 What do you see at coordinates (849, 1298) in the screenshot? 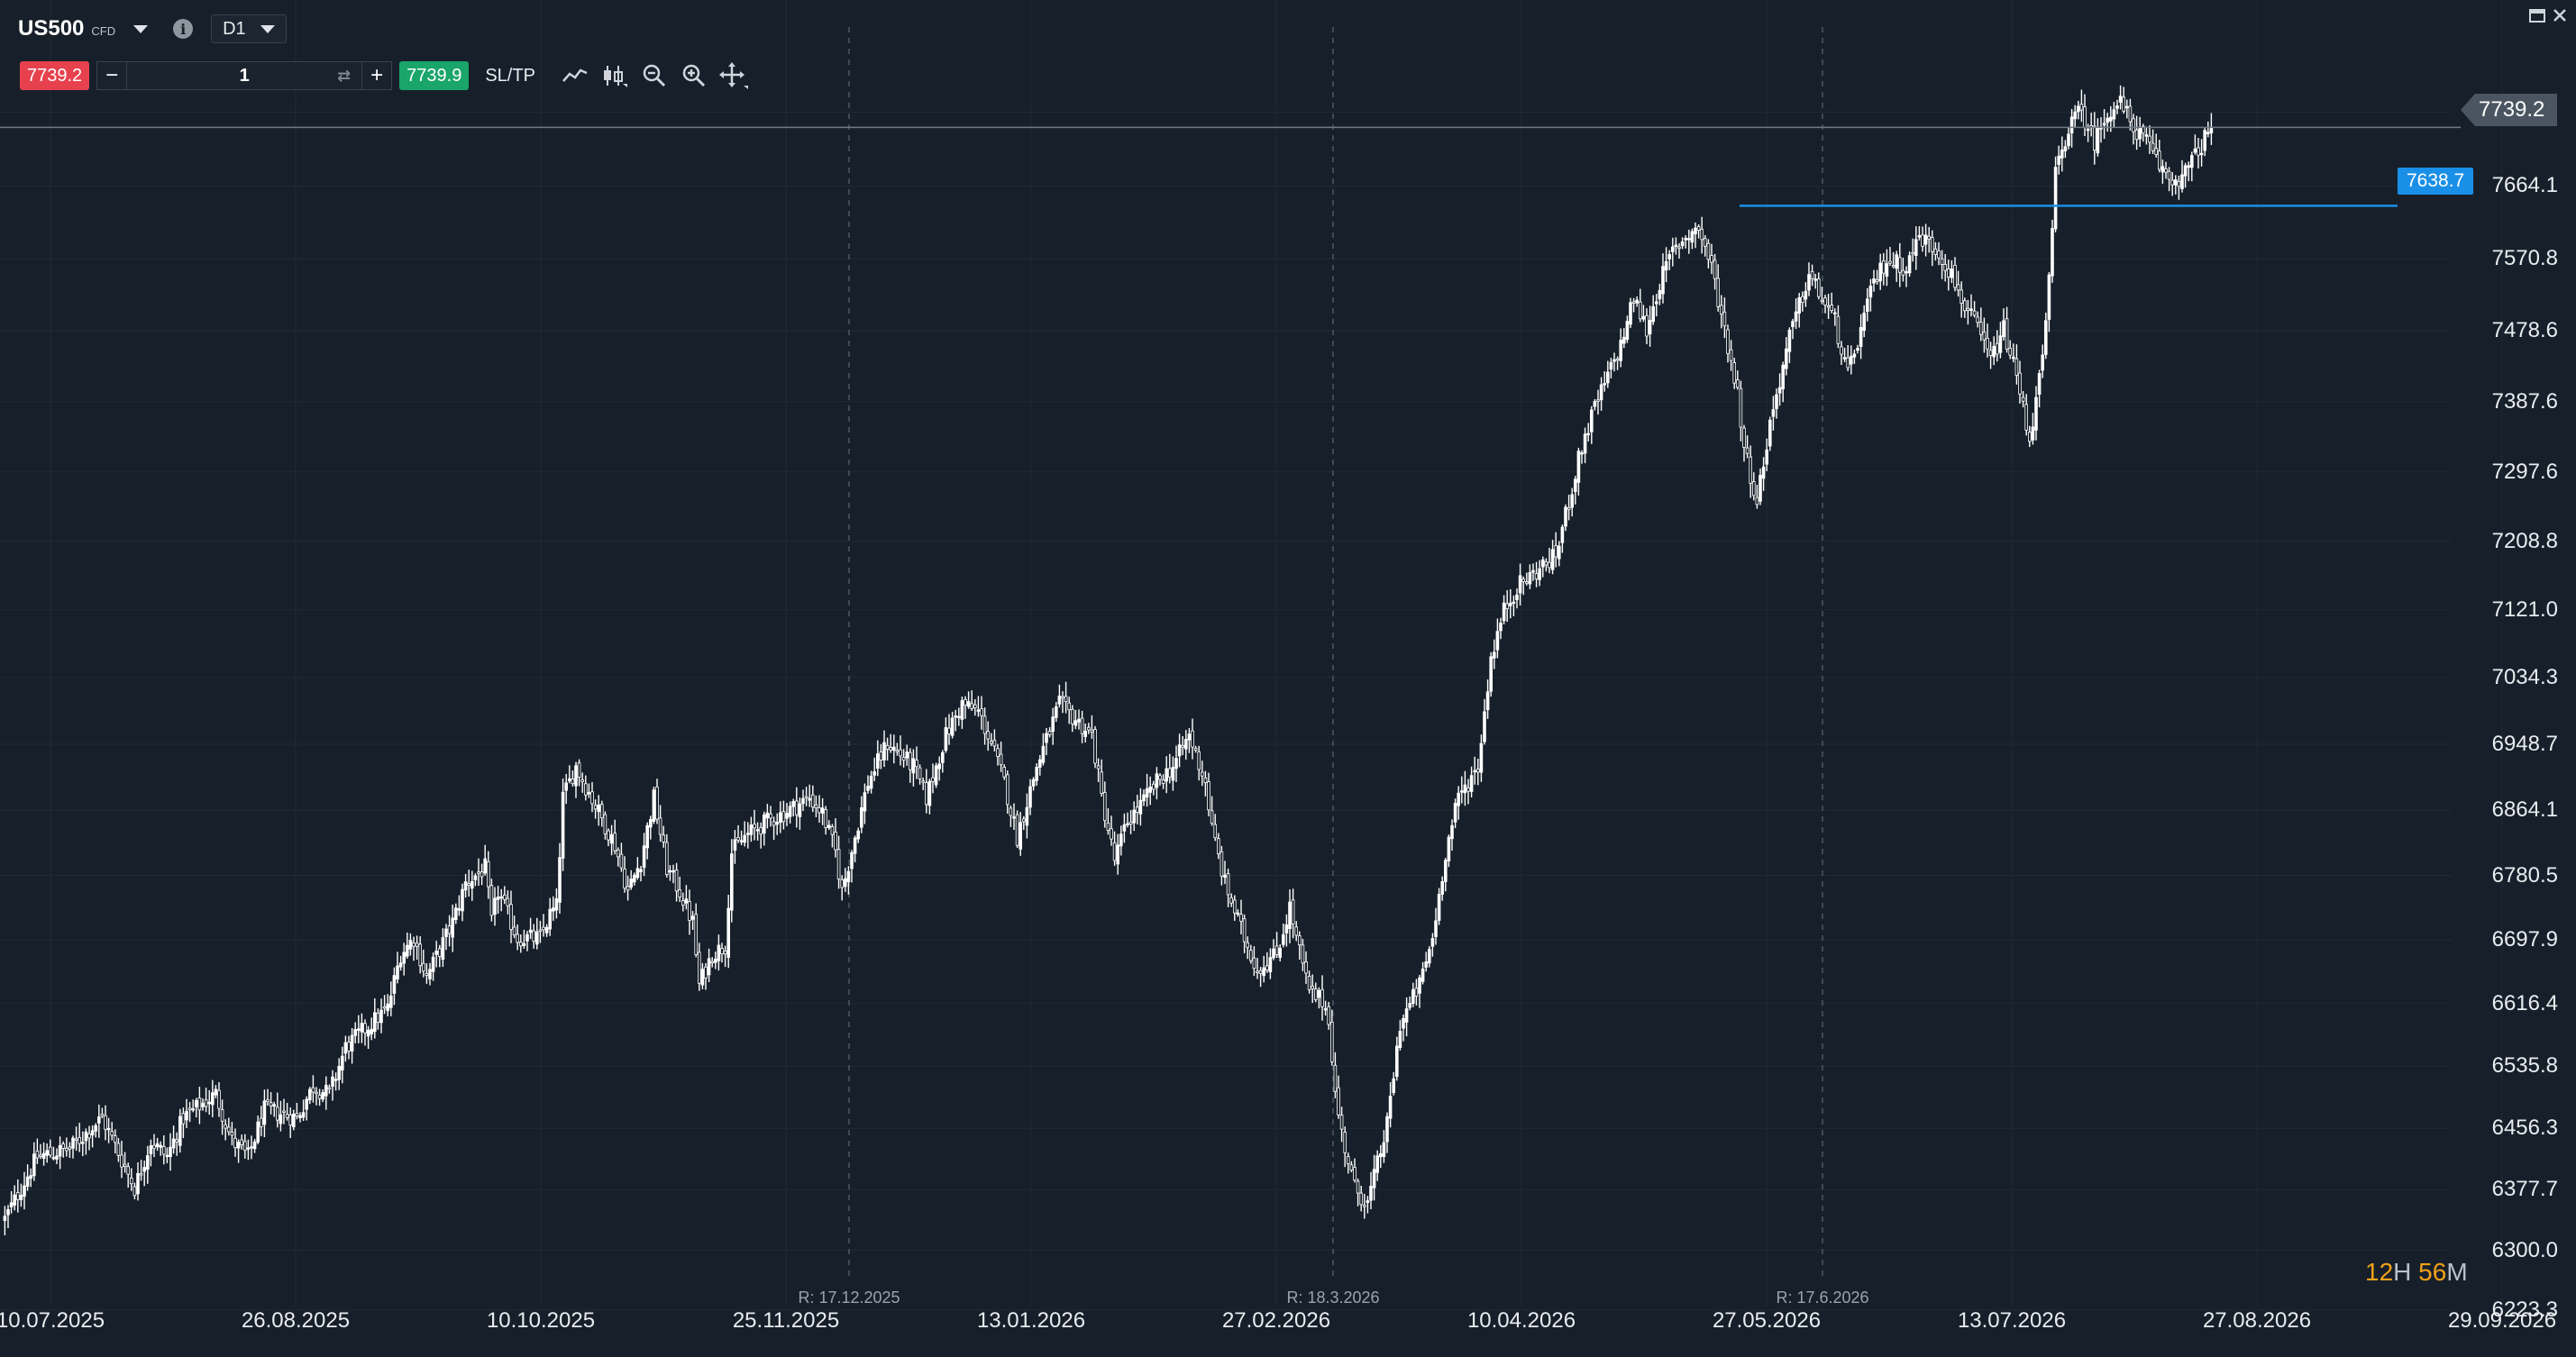
I see `rollover-label: R: 17.12.2025` at bounding box center [849, 1298].